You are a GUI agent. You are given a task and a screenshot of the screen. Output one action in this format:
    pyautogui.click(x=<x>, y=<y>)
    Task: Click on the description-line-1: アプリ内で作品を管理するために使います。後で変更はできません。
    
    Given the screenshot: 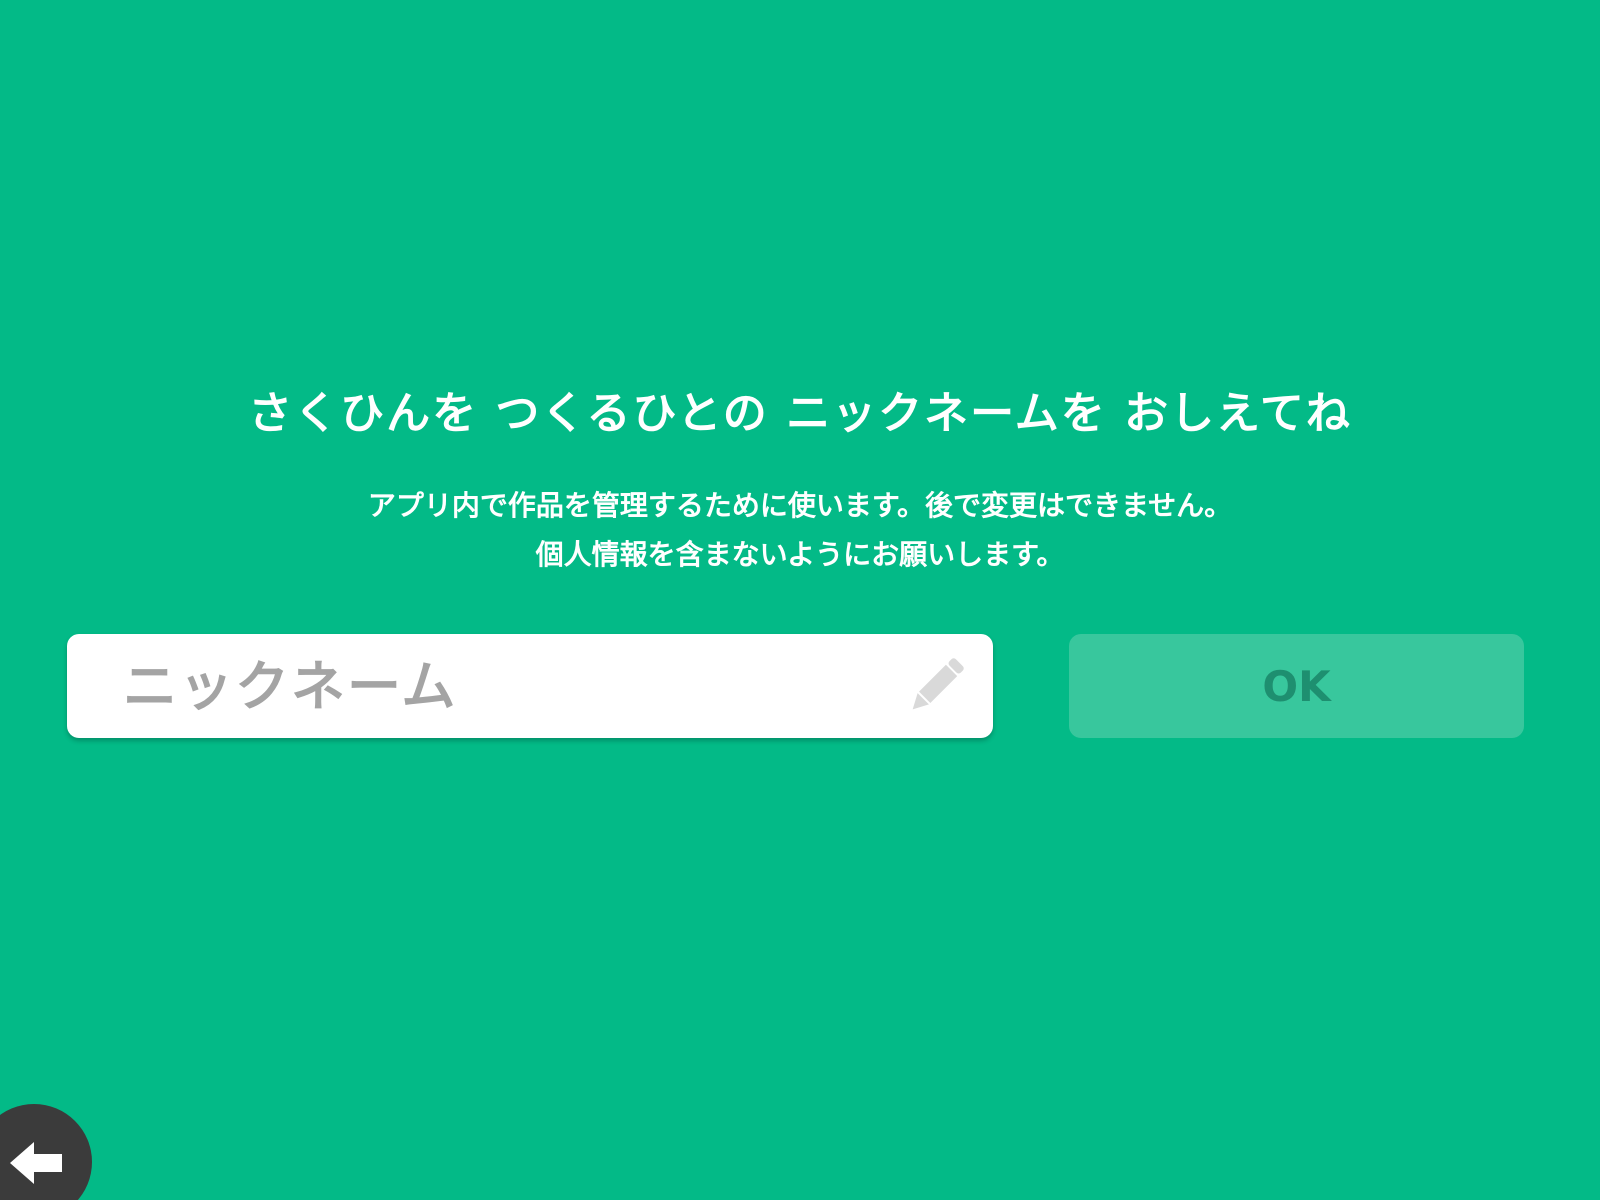 What is the action you would take?
    pyautogui.click(x=800, y=505)
    